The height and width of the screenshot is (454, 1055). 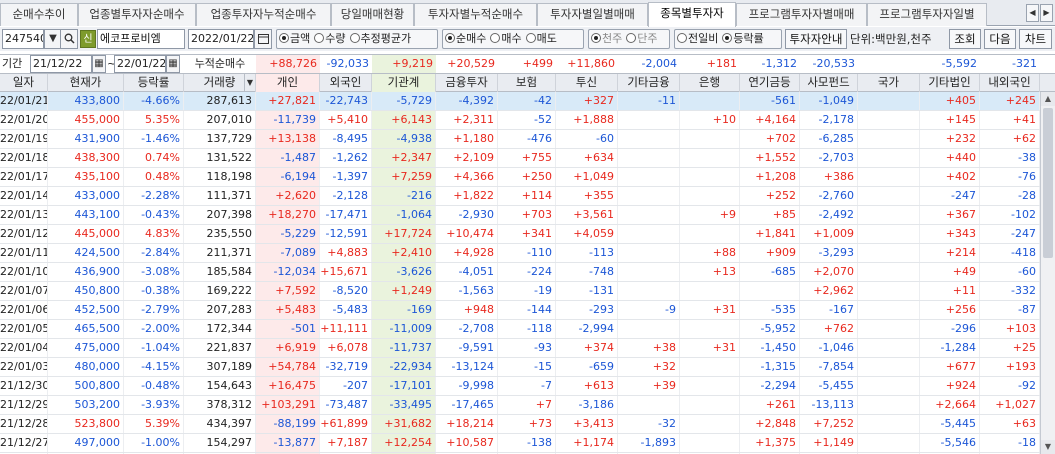 I want to click on table-cell: -4,938, so click(x=404, y=139).